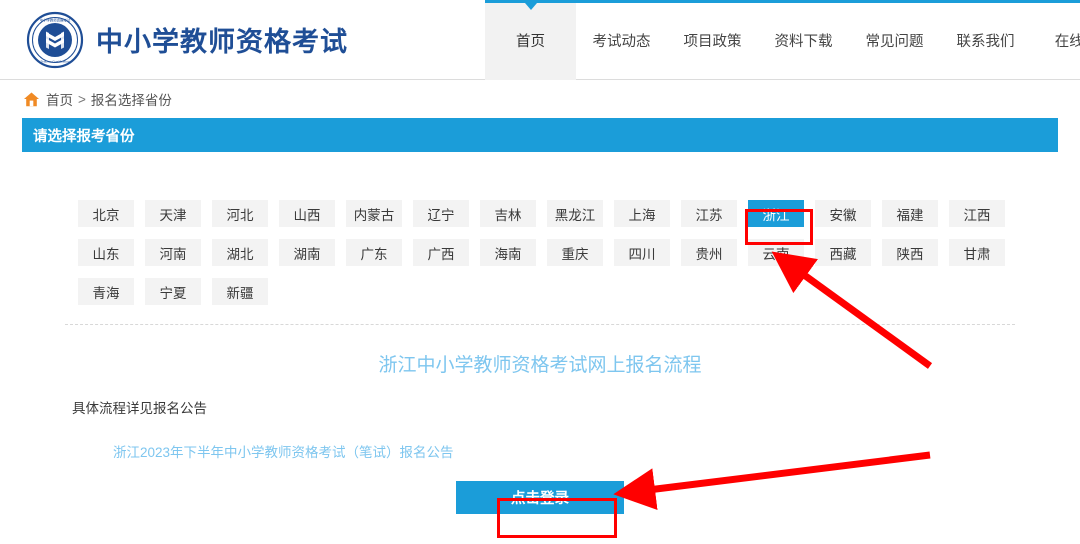 This screenshot has width=1080, height=544. I want to click on province-button-tianjin: 天津, so click(173, 213).